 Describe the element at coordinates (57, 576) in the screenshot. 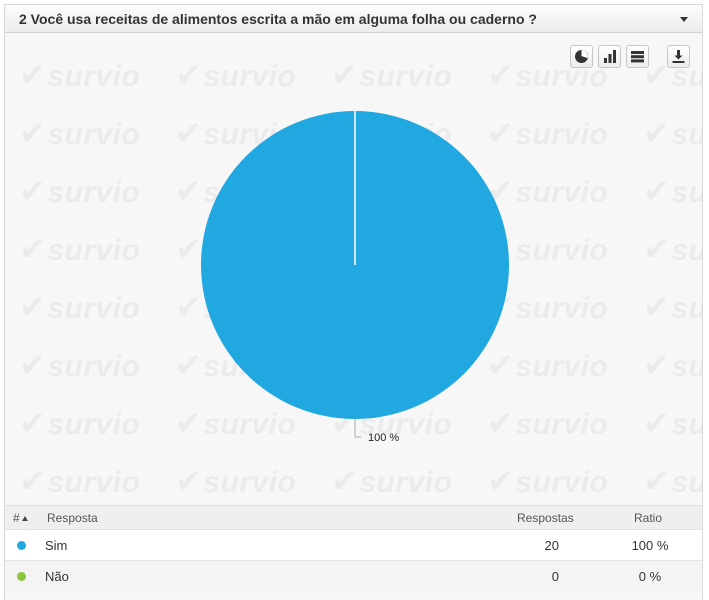

I see `answer-label: Não` at that location.